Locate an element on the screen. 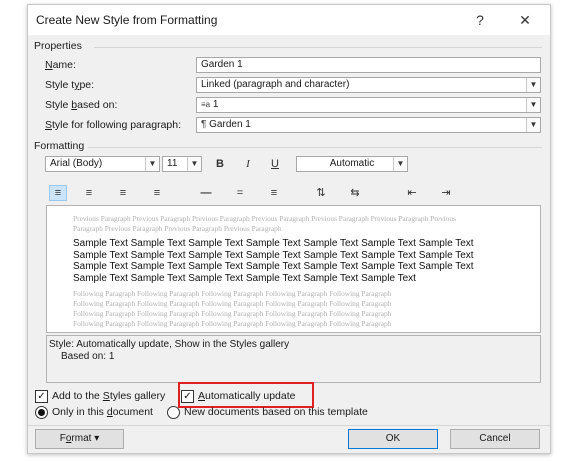 The width and height of the screenshot is (575, 461). one-half-spacing-icon: = is located at coordinates (240, 193).